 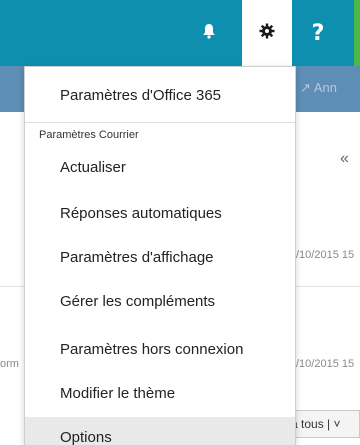 I want to click on menu-item-refresh: Actualiser, so click(x=160, y=167).